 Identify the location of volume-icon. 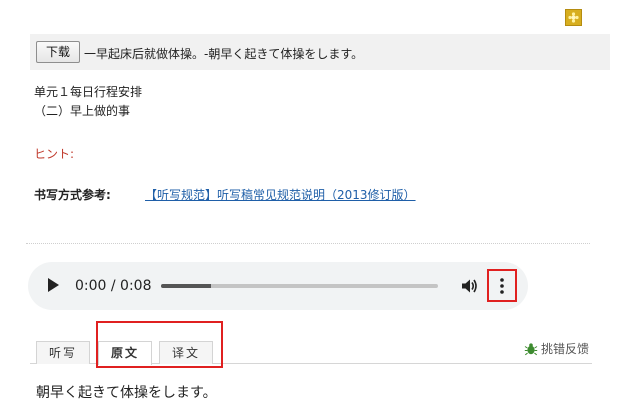
(469, 286).